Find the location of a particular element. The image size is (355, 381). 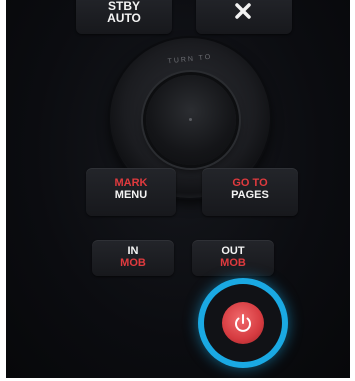

auto-label: AUTO is located at coordinates (124, 18).